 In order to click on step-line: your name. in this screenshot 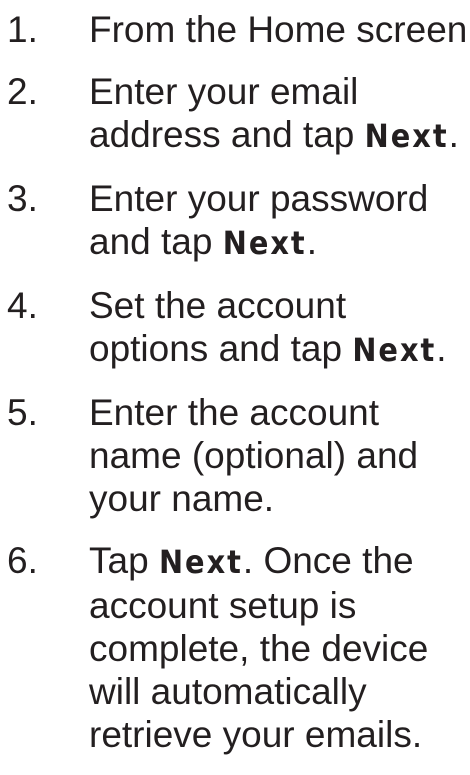, I will do `click(182, 498)`.